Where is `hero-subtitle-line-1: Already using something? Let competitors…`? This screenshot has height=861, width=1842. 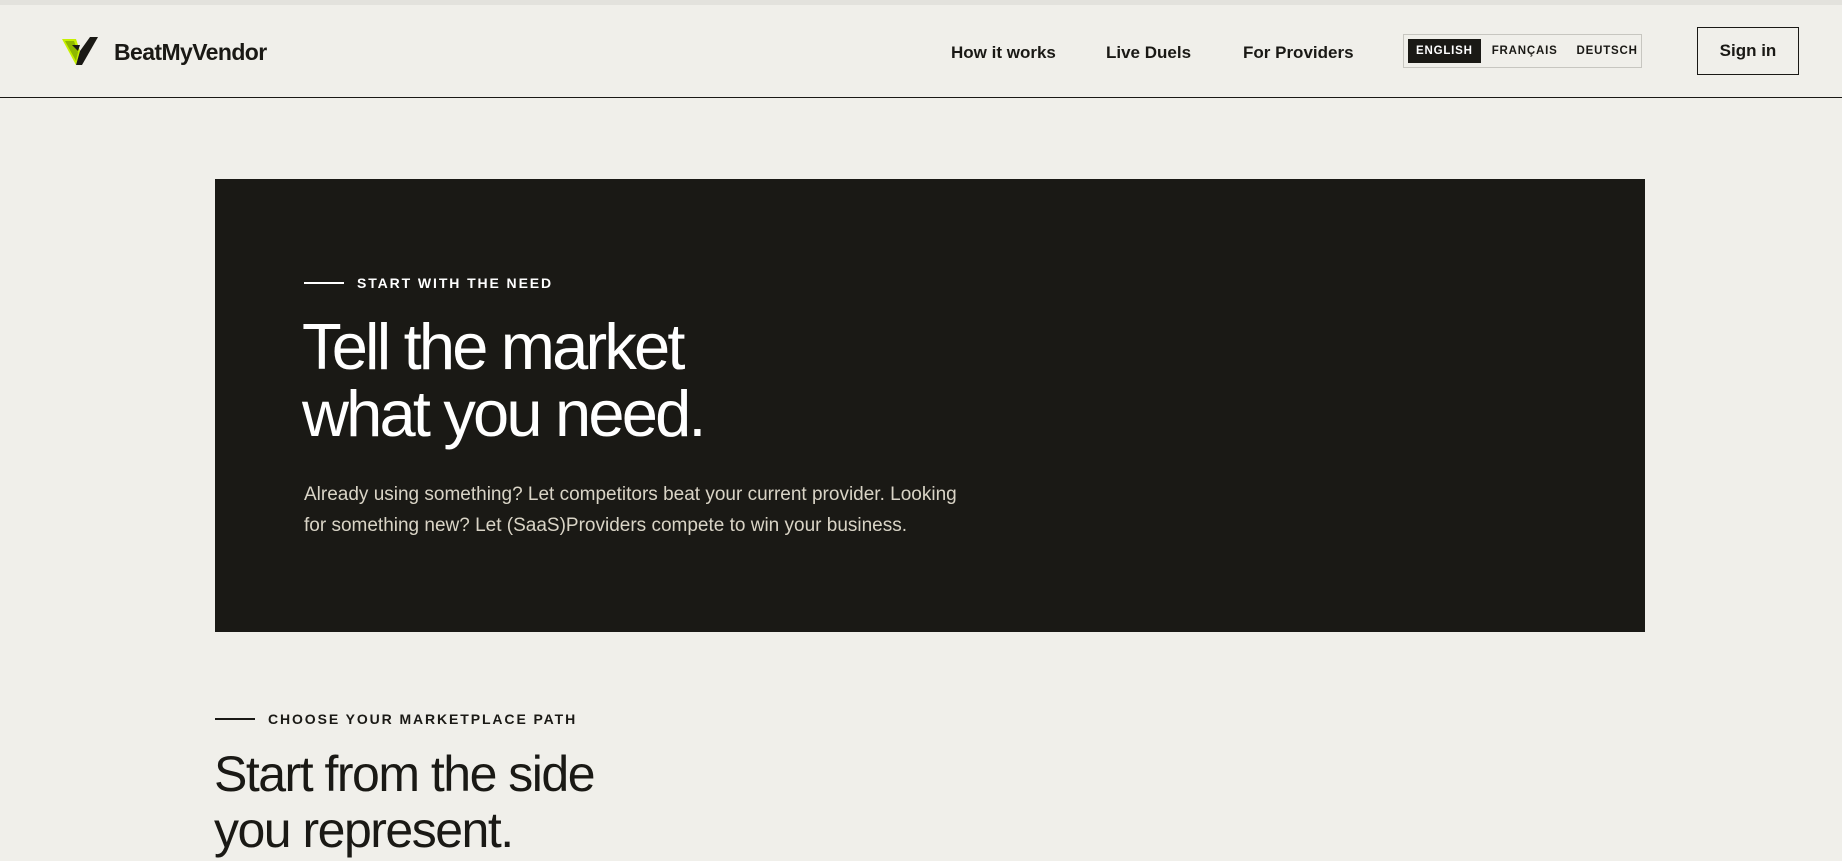
hero-subtitle-line-1: Already using something? Let competitors… is located at coordinates (630, 494).